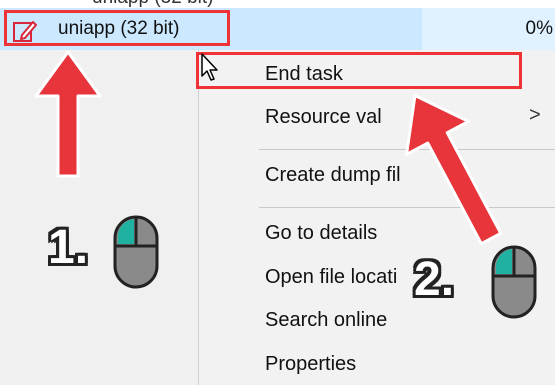  I want to click on arrow-up-left-icon, so click(454, 169).